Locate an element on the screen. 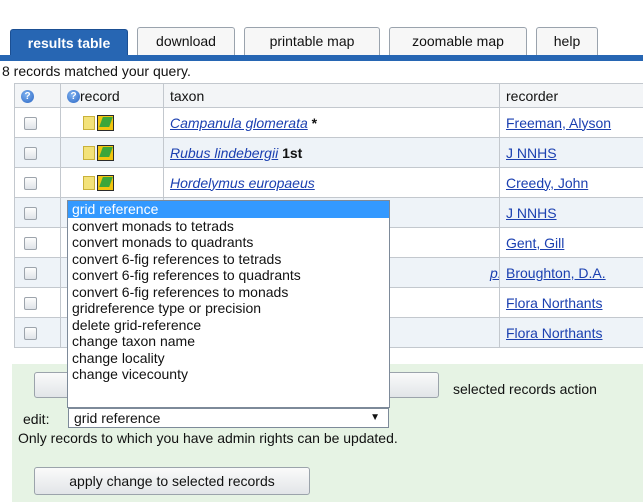 The width and height of the screenshot is (643, 502). recorder-link: Gent, Gill is located at coordinates (535, 243).